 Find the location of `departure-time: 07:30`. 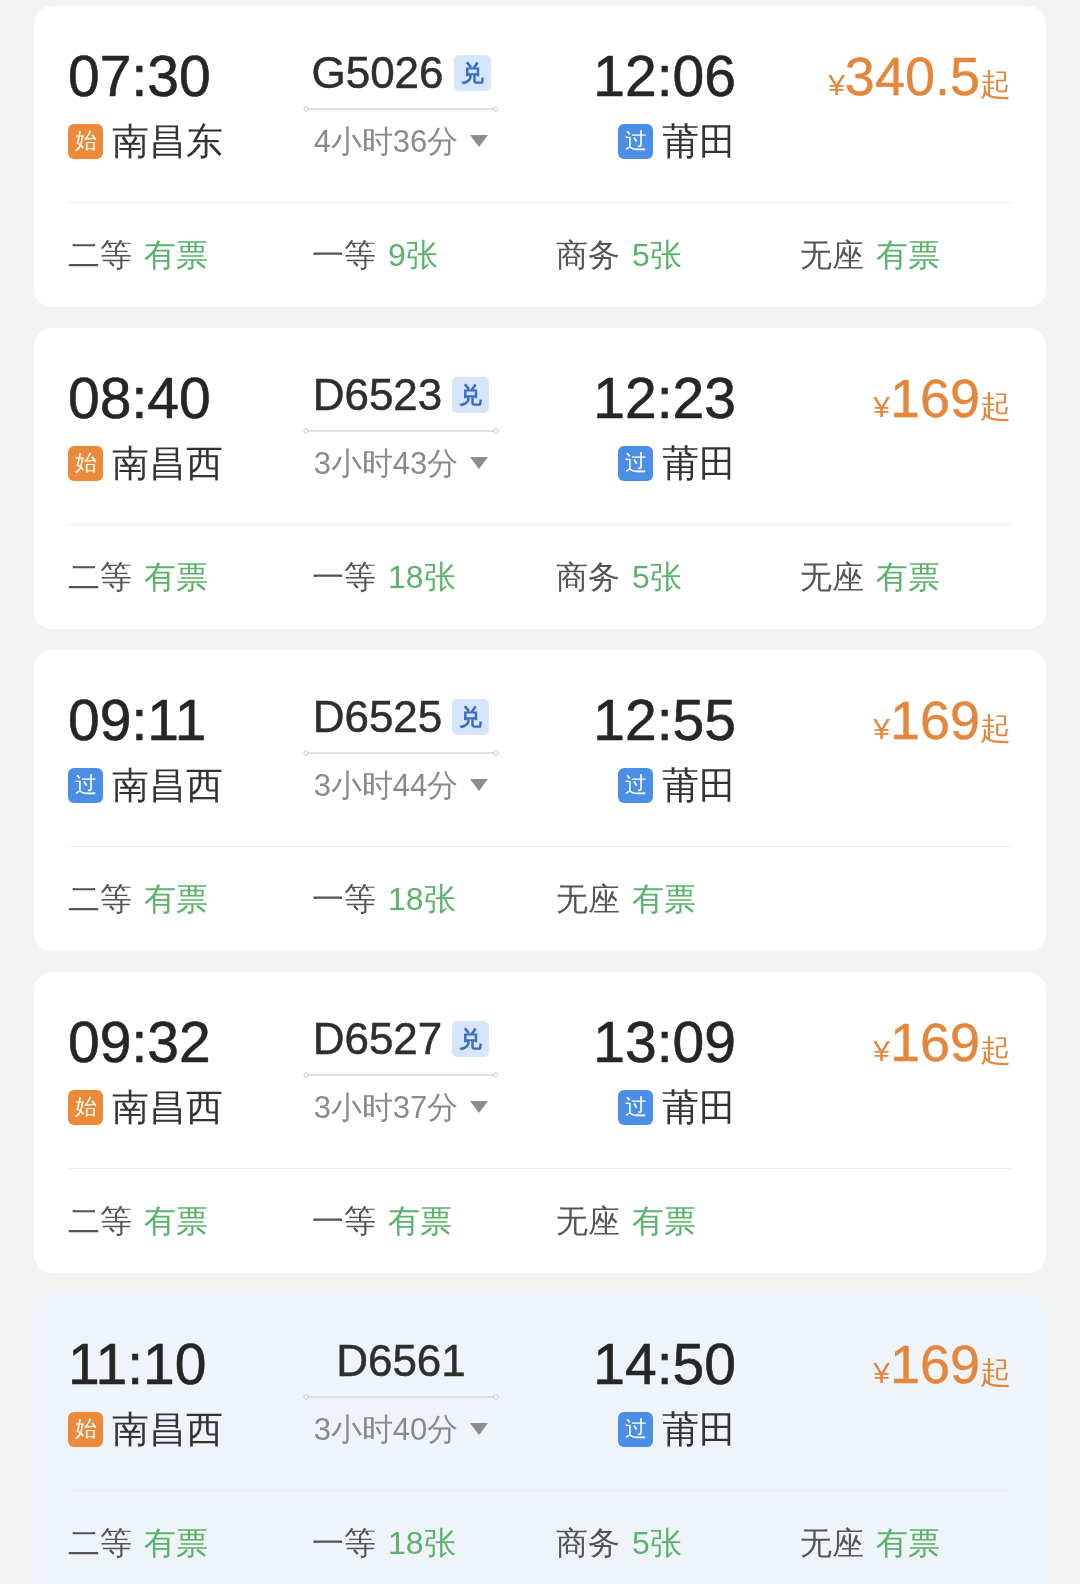

departure-time: 07:30 is located at coordinates (139, 76).